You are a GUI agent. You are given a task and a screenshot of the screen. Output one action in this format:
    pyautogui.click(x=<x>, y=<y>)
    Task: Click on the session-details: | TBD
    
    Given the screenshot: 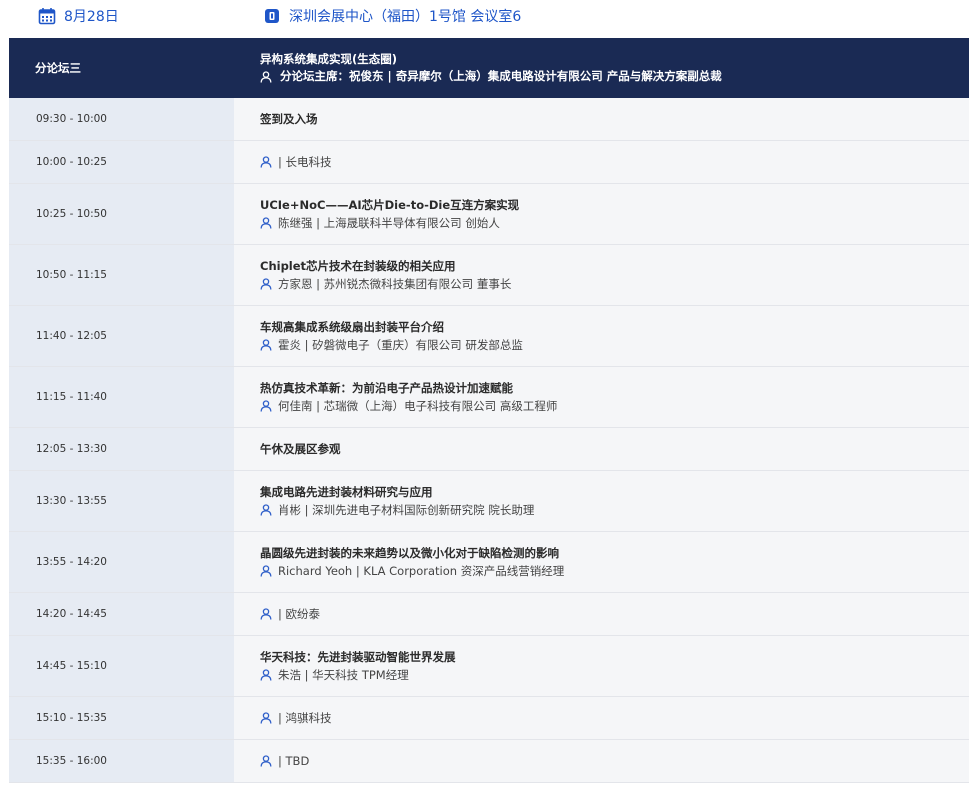 What is the action you would take?
    pyautogui.click(x=601, y=761)
    